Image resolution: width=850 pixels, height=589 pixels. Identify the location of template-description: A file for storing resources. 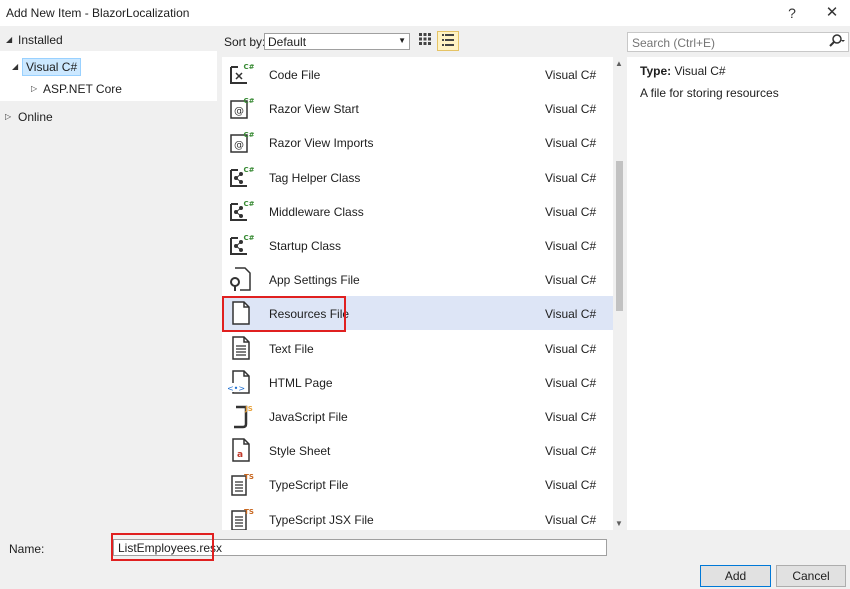
(709, 93).